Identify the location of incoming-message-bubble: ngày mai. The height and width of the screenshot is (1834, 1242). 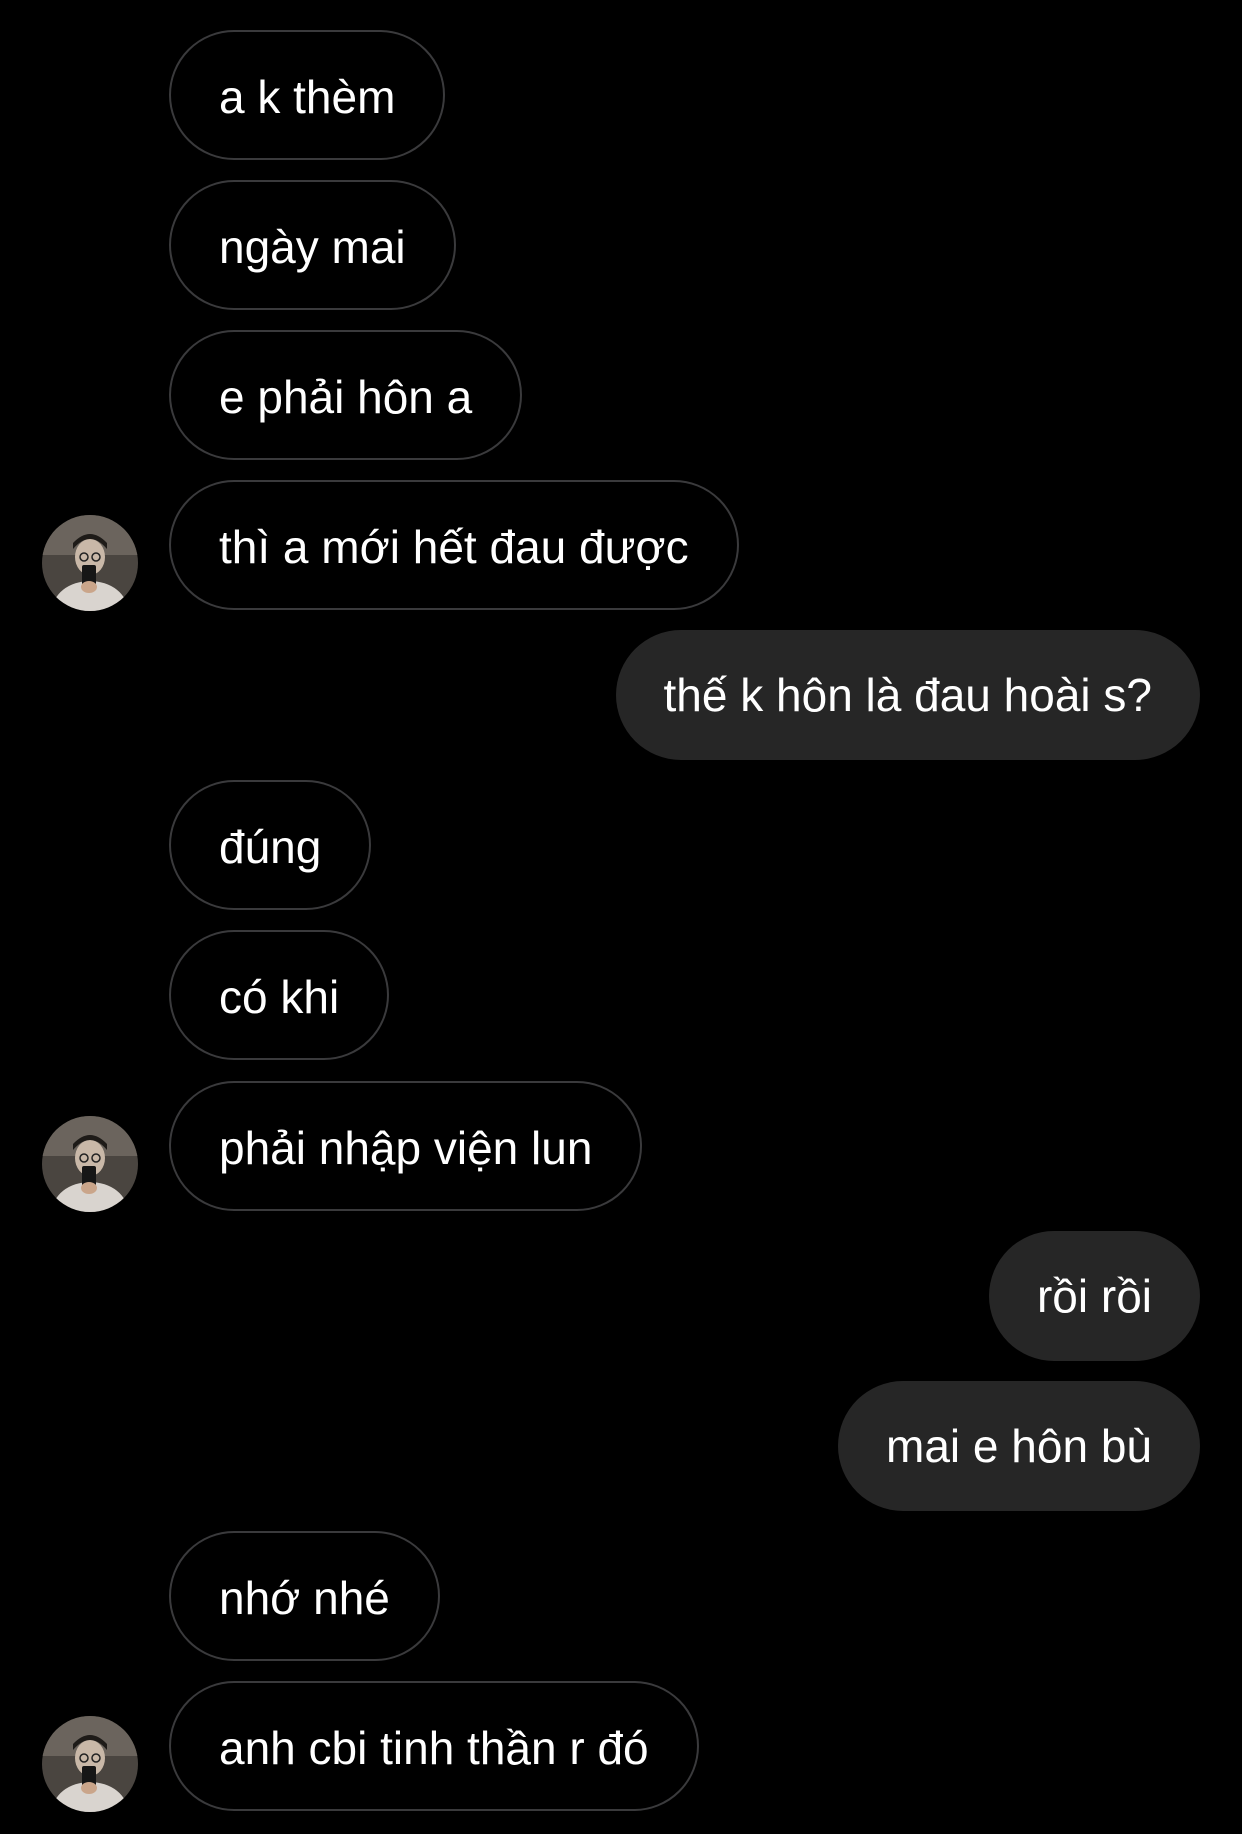
(312, 245).